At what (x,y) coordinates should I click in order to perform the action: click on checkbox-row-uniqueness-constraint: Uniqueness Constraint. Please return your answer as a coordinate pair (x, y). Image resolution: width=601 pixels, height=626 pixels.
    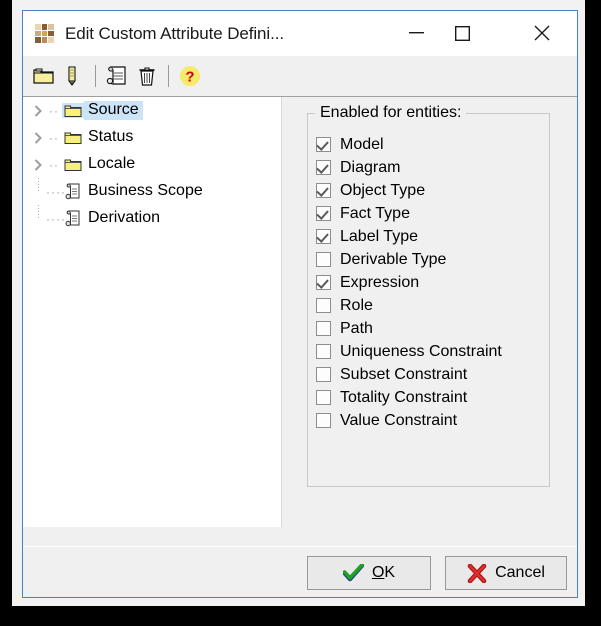
    Looking at the image, I should click on (409, 351).